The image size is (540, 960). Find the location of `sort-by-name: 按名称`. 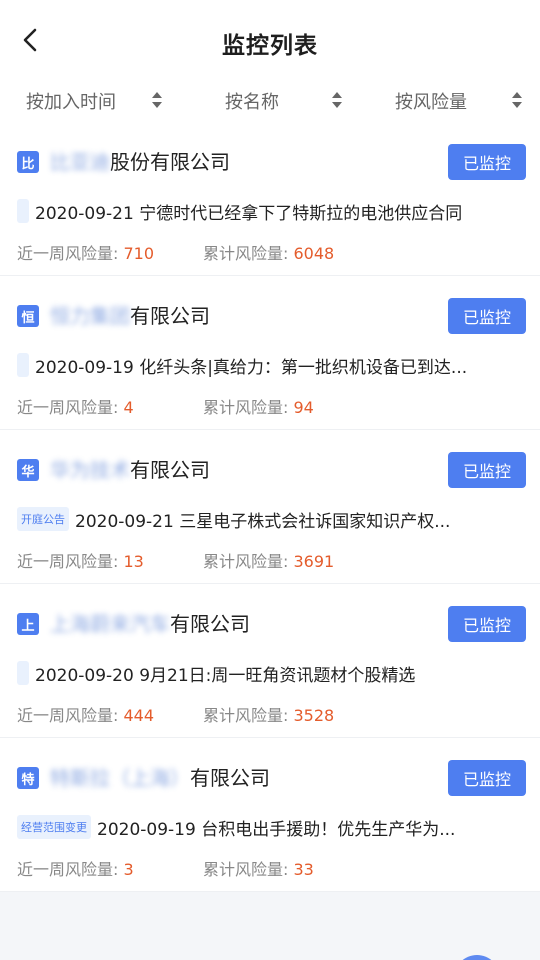

sort-by-name: 按名称 is located at coordinates (252, 101).